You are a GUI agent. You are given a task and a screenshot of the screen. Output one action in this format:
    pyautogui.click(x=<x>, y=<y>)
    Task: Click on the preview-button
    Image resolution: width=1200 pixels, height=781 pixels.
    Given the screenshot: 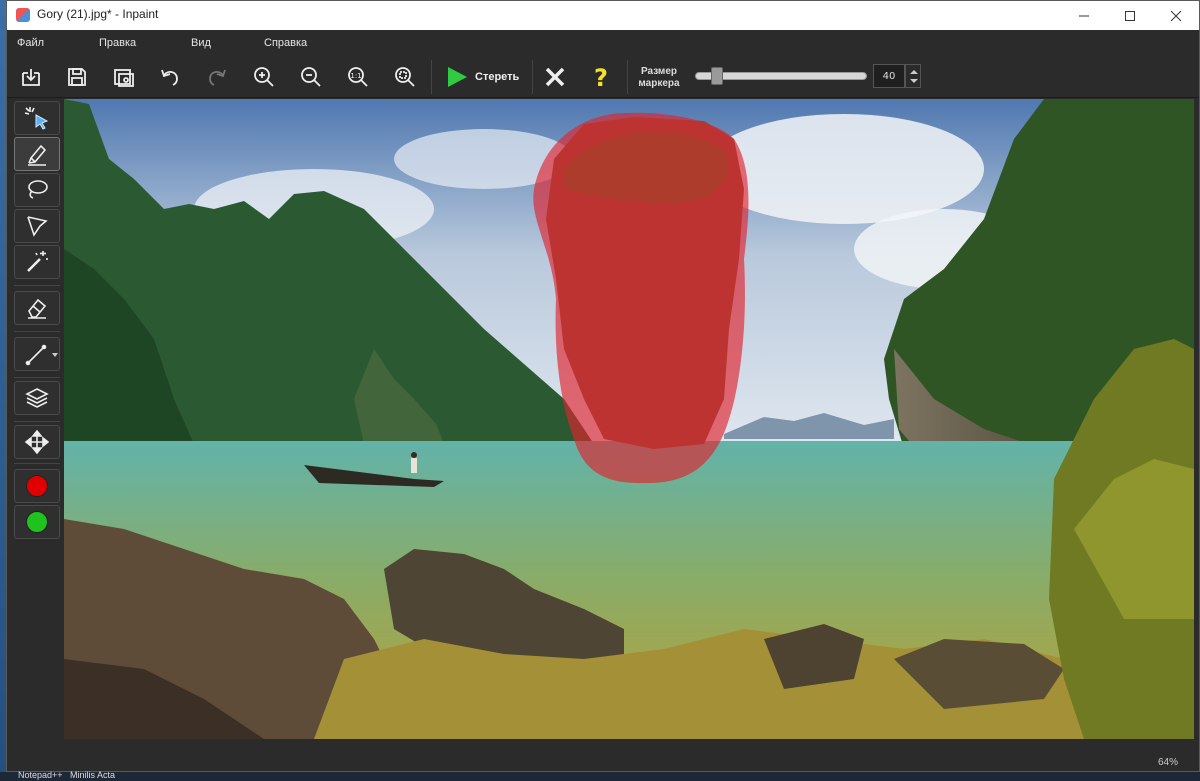 What is the action you would take?
    pyautogui.click(x=124, y=77)
    